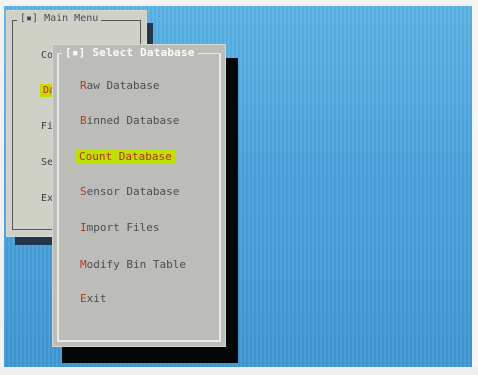 This screenshot has width=478, height=375. Describe the element at coordinates (2, 187) in the screenshot. I see `monitor-bezel-left` at that location.